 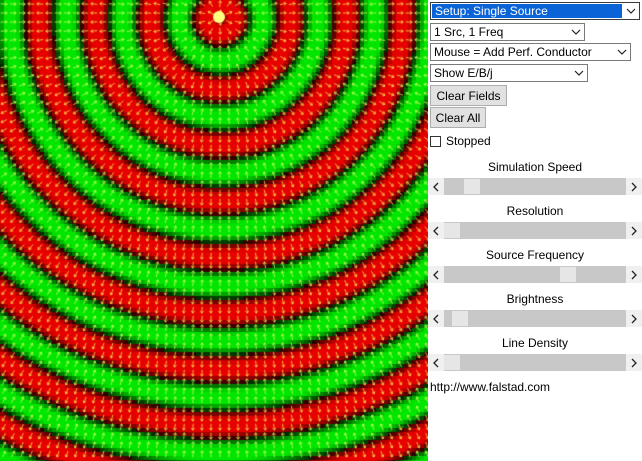 What do you see at coordinates (490, 387) in the screenshot?
I see `website-url: http://www.falstad.com` at bounding box center [490, 387].